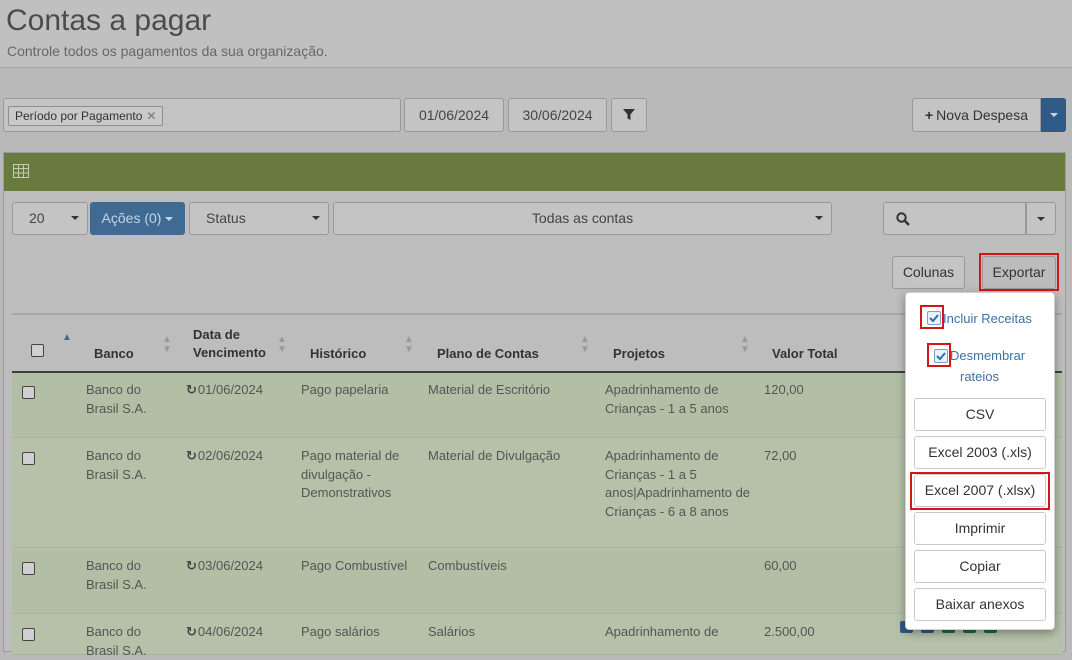  What do you see at coordinates (929, 115) in the screenshot?
I see `plus-icon: +` at bounding box center [929, 115].